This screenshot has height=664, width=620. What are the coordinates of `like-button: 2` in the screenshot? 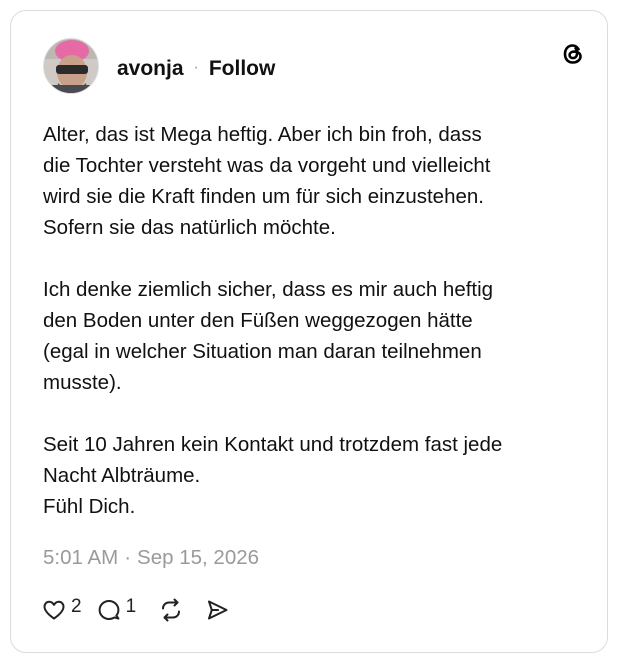 It's located at (61, 609).